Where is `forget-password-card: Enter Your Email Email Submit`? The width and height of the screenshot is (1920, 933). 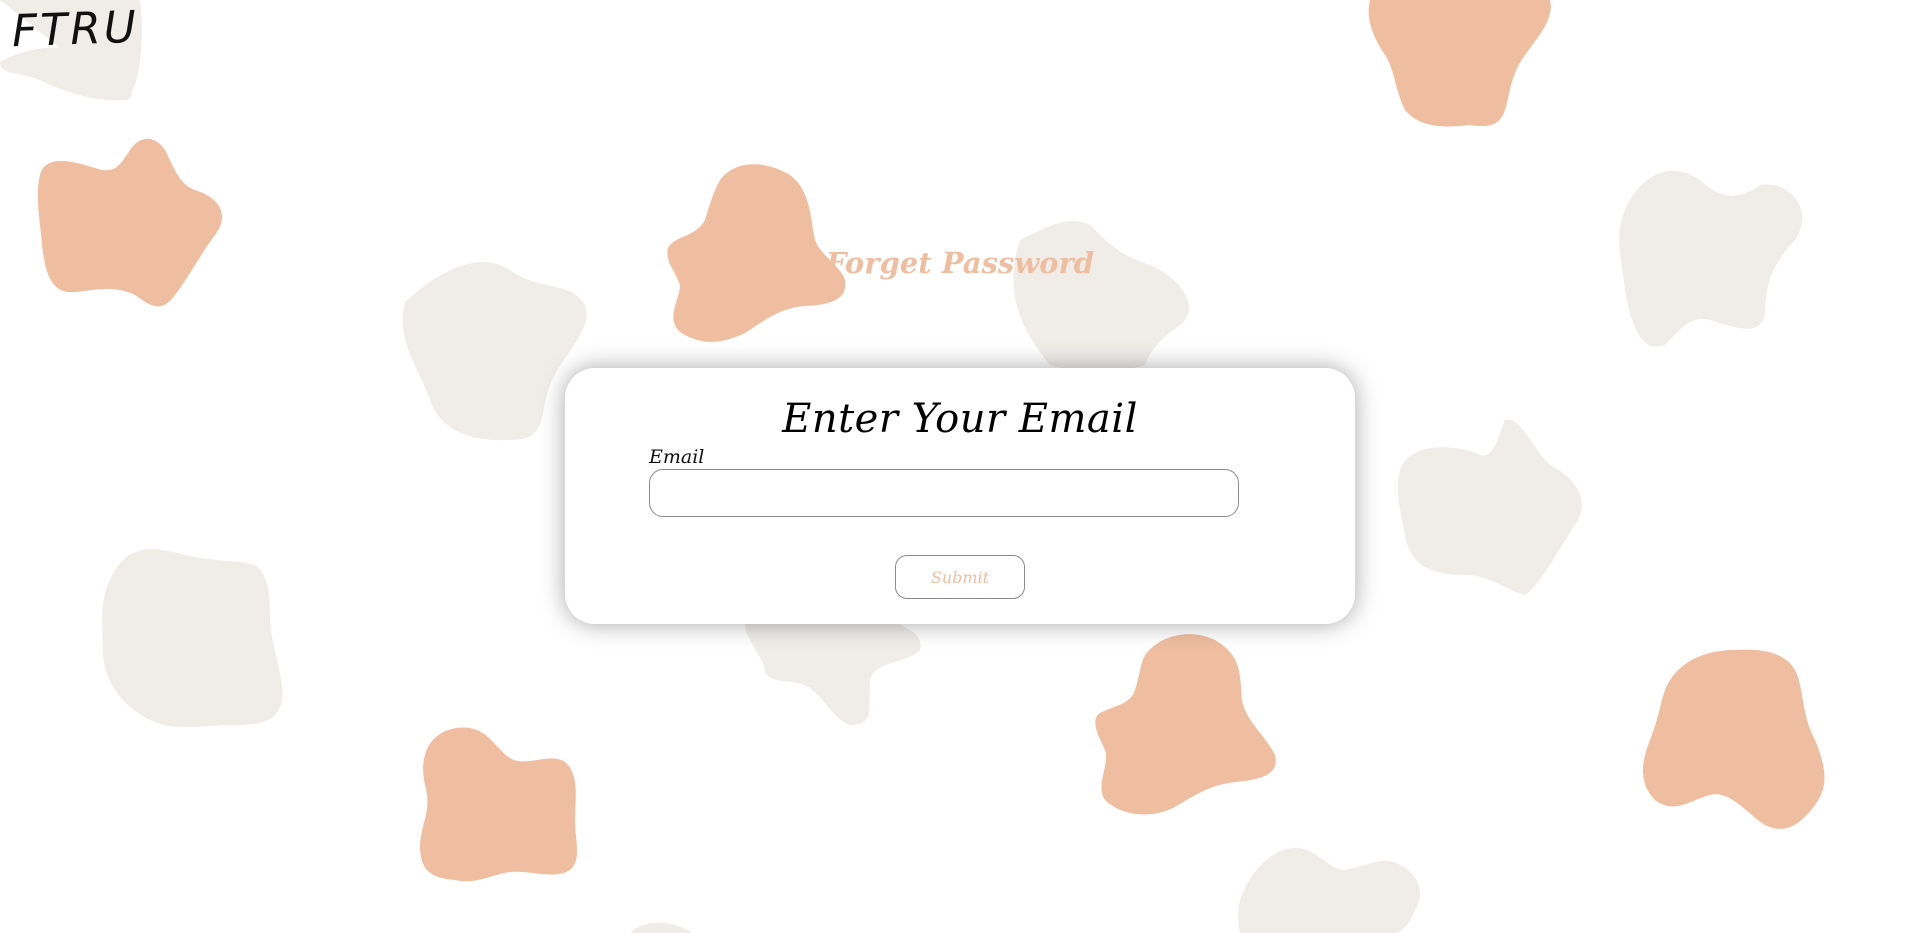
forget-password-card: Enter Your Email Email Submit is located at coordinates (960, 496).